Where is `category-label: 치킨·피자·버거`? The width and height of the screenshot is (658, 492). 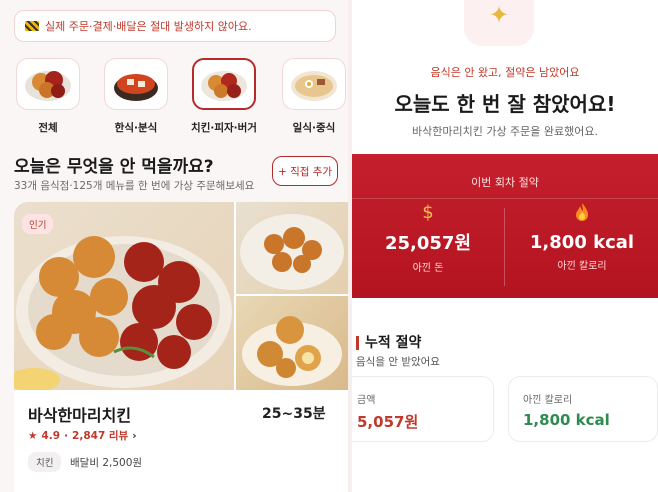 category-label: 치킨·피자·버거 is located at coordinates (224, 128).